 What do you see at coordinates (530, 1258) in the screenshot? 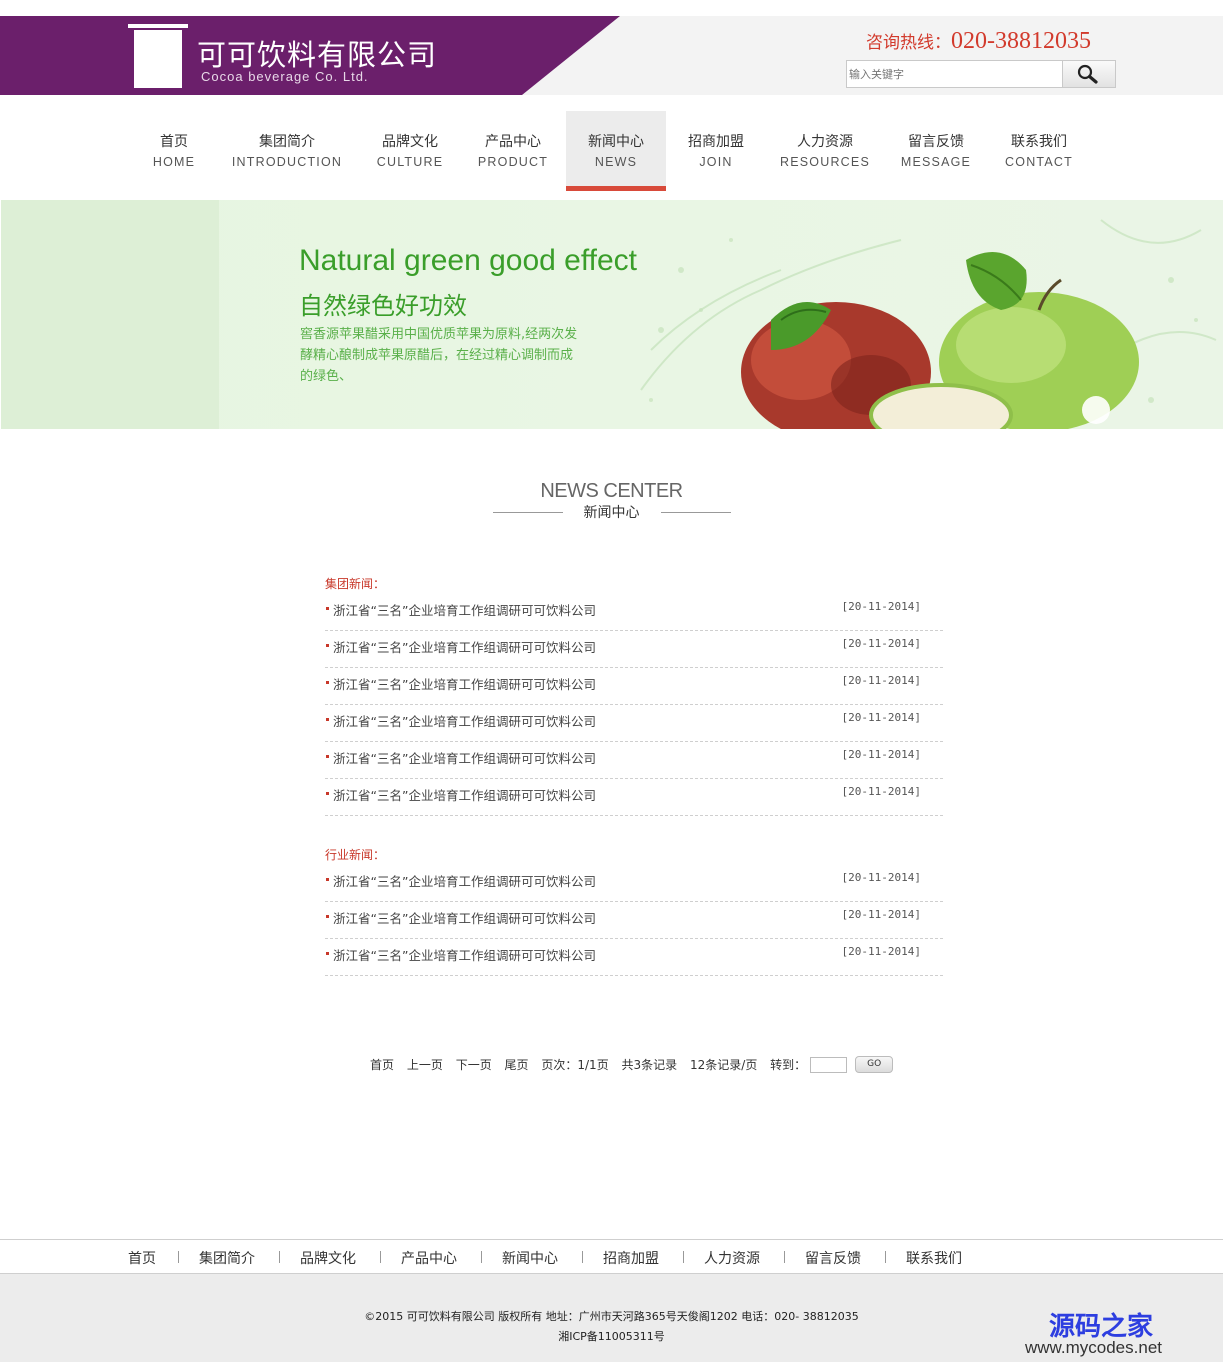
I see `footer-nav-news: 新闻中心` at bounding box center [530, 1258].